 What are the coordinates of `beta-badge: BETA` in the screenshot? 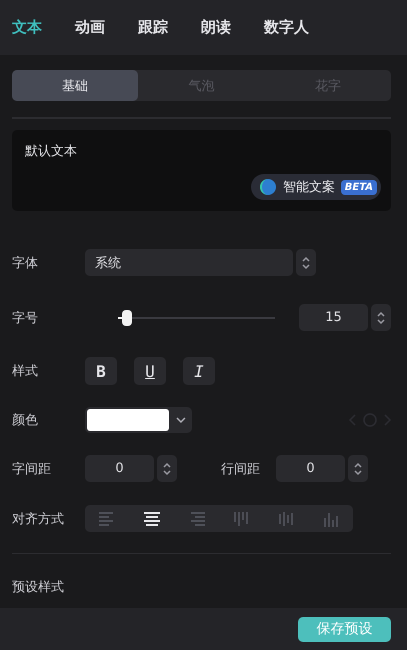 It's located at (358, 187).